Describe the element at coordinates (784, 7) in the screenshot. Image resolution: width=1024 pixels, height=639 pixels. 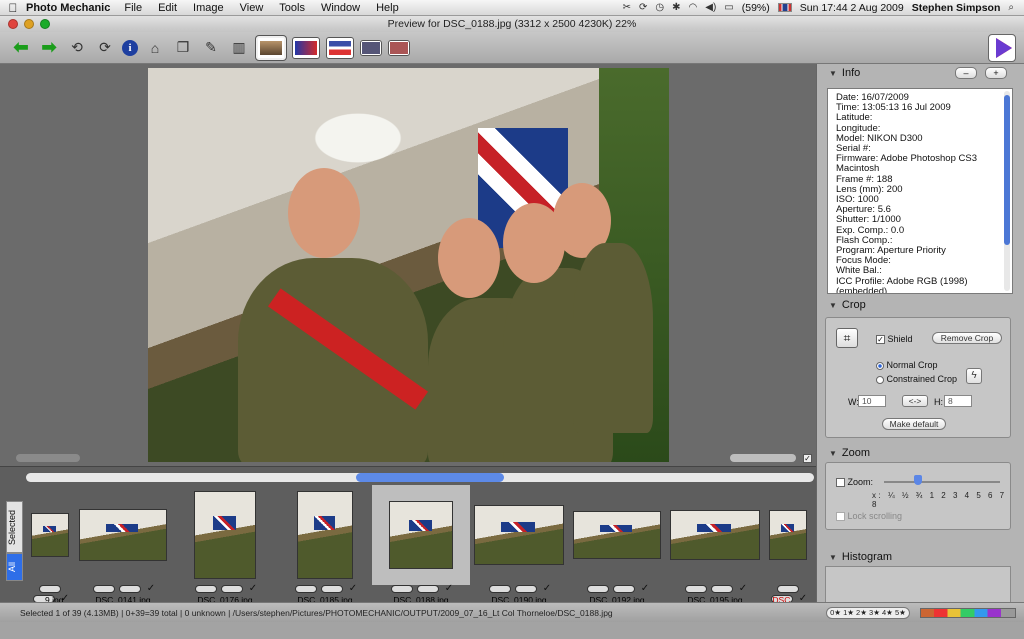
I see `input-flag-icon` at that location.